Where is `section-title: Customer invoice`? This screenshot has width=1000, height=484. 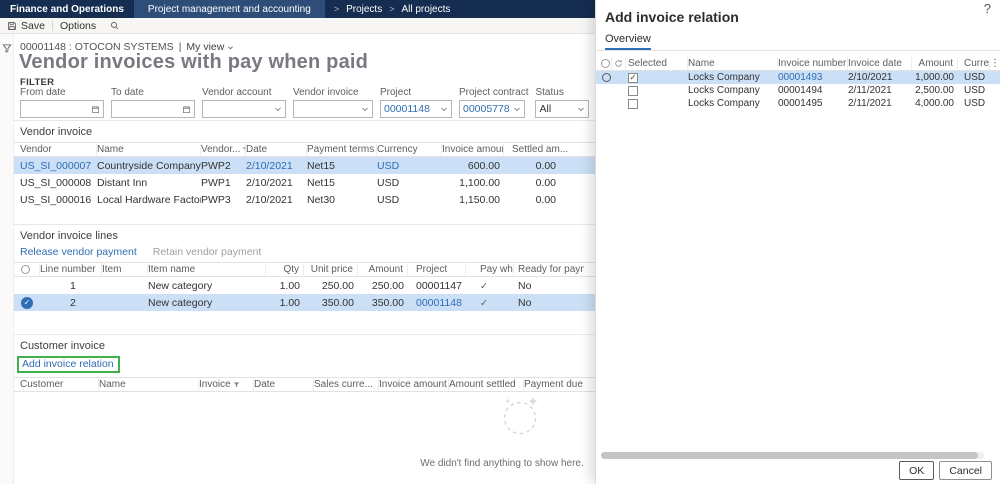
section-title: Customer invoice is located at coordinates (62, 346).